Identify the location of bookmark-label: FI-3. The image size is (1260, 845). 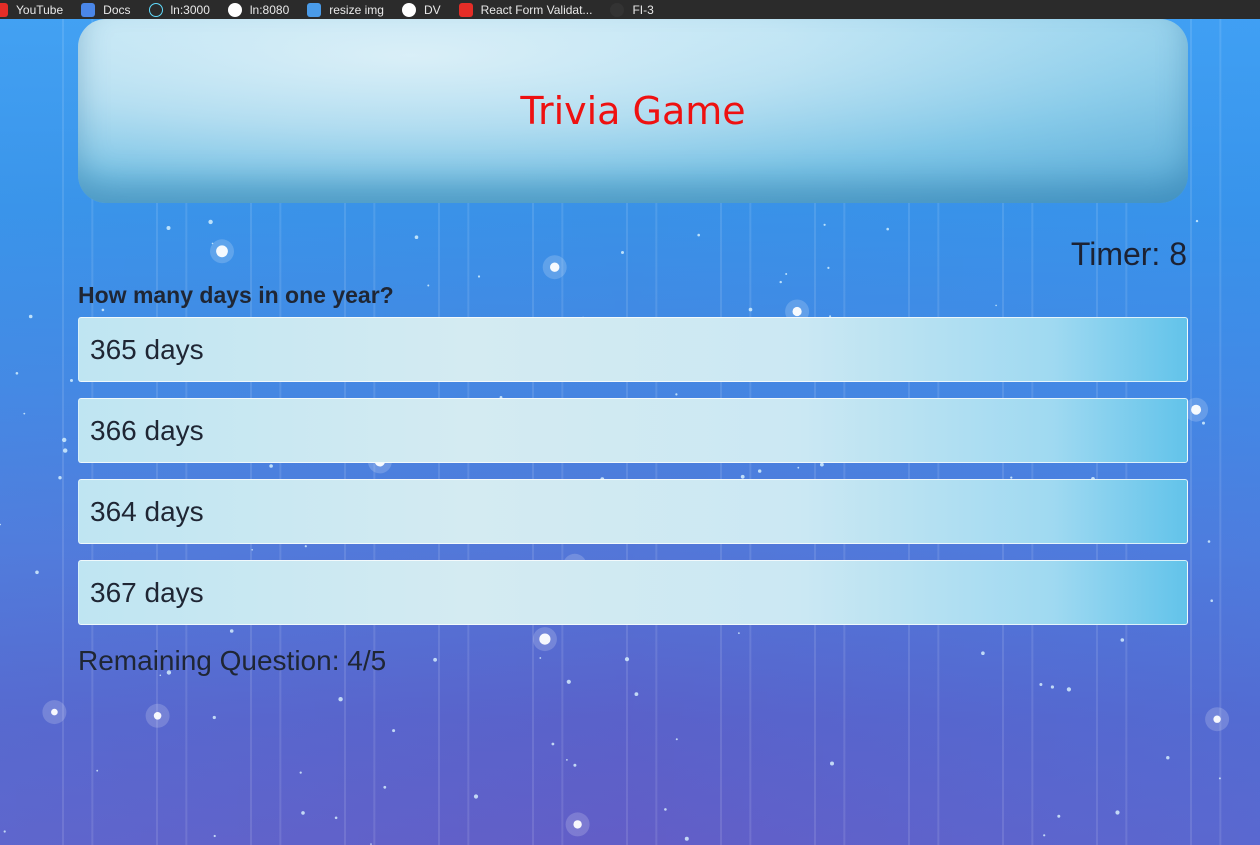
(643, 9).